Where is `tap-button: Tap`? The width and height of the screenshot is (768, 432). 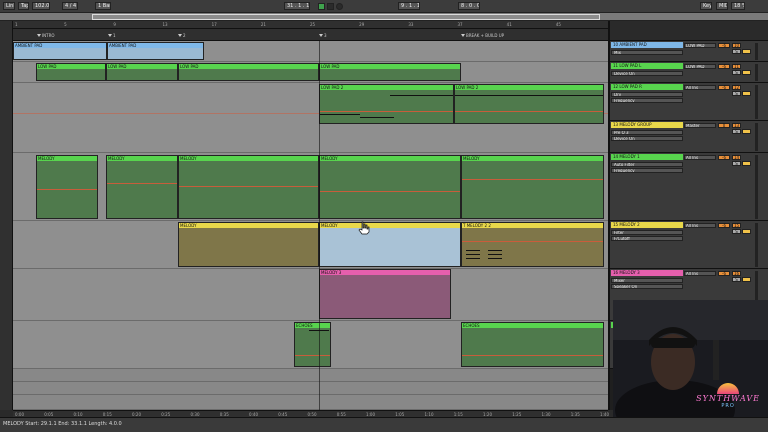
tap-button: Tap is located at coordinates (23, 6).